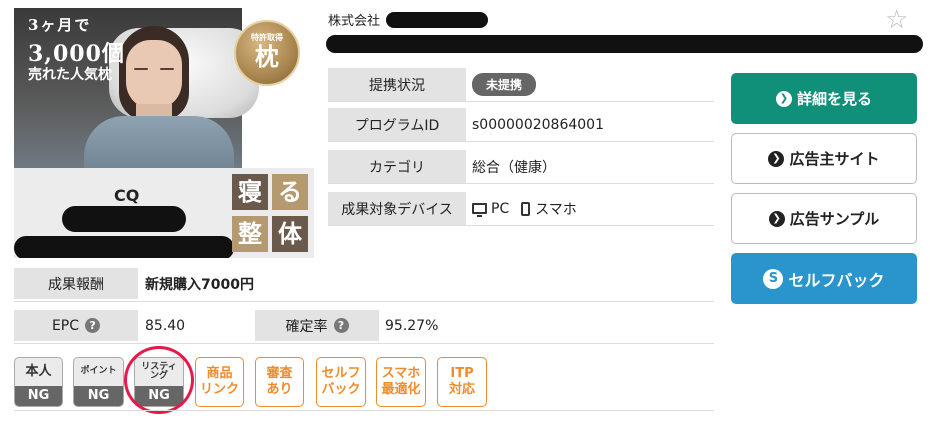  What do you see at coordinates (500, 208) in the screenshot?
I see `device-pc: PC` at bounding box center [500, 208].